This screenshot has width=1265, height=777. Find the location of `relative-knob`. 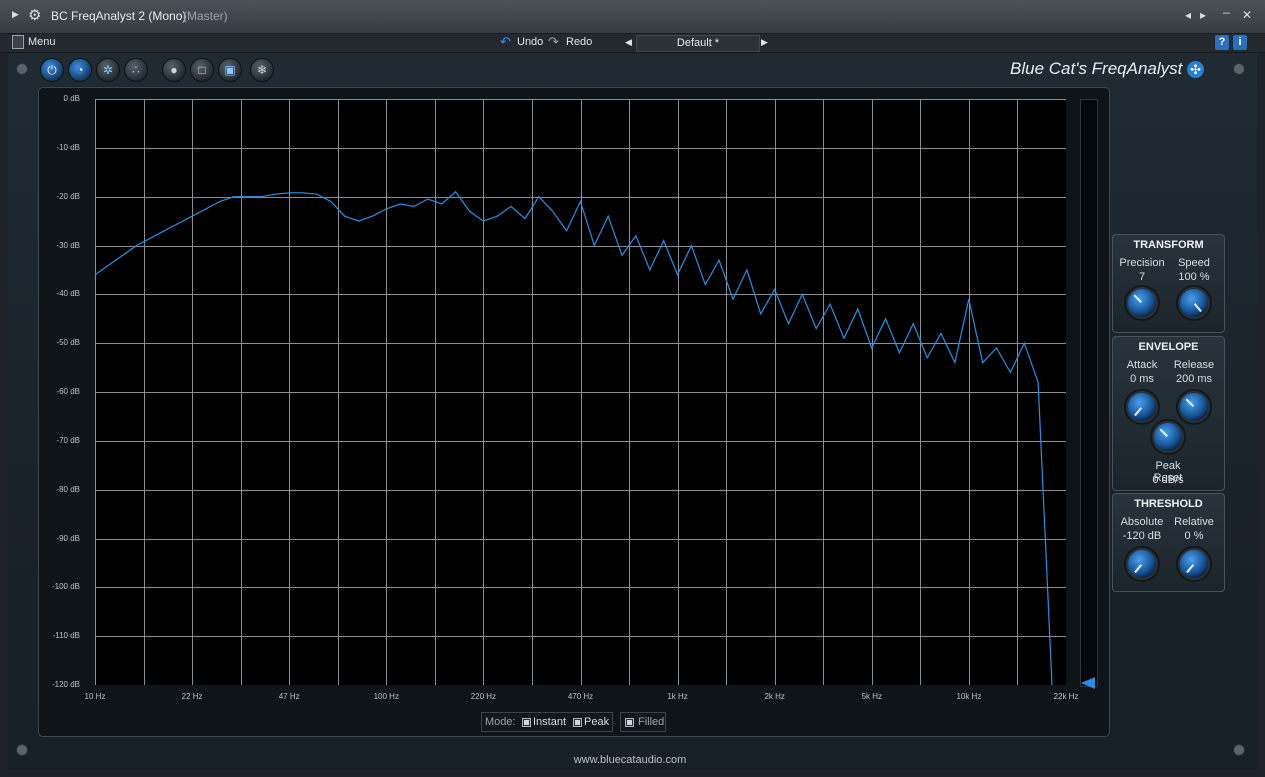

relative-knob is located at coordinates (1194, 564).